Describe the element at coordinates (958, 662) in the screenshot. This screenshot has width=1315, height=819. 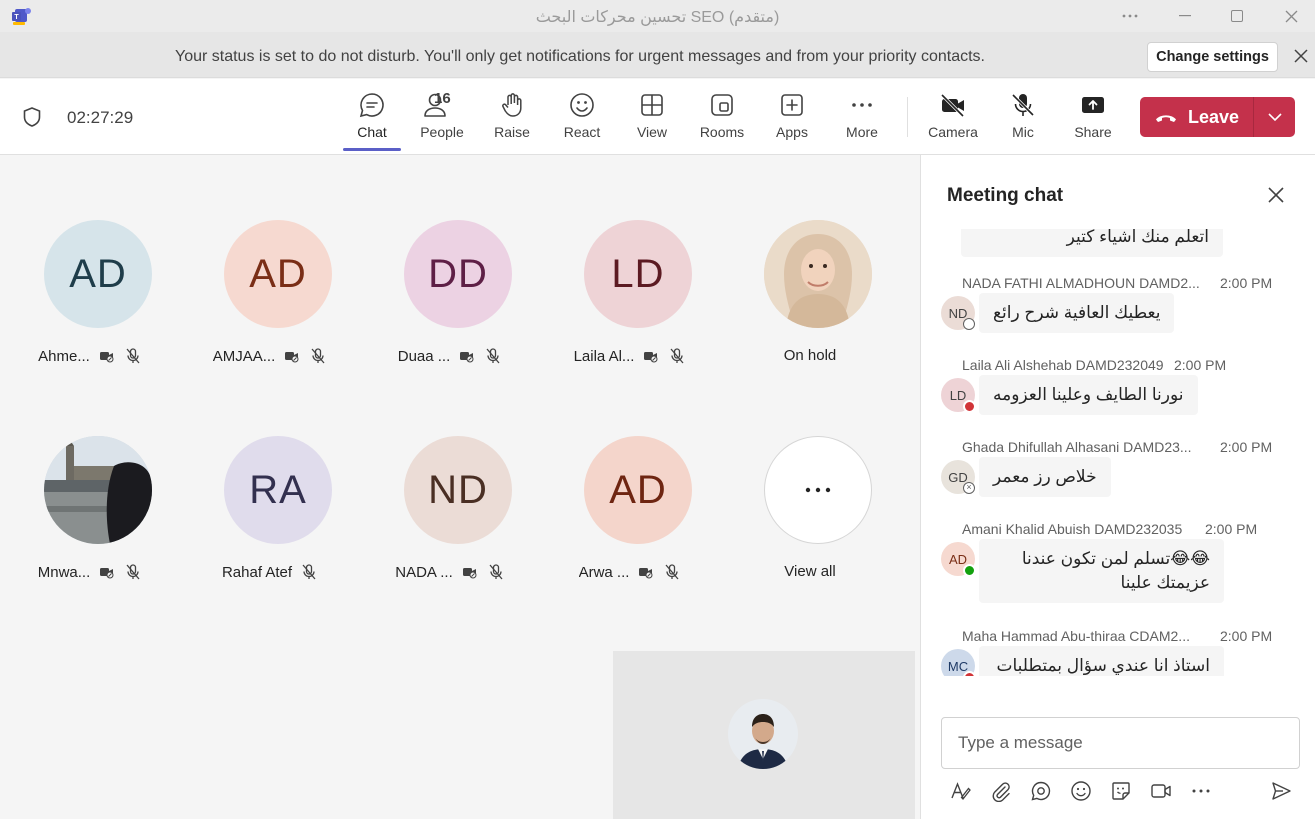
I see `avatar: MC` at that location.